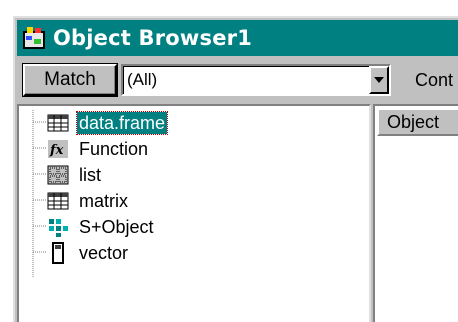  I want to click on column-header-object: Object, so click(417, 122).